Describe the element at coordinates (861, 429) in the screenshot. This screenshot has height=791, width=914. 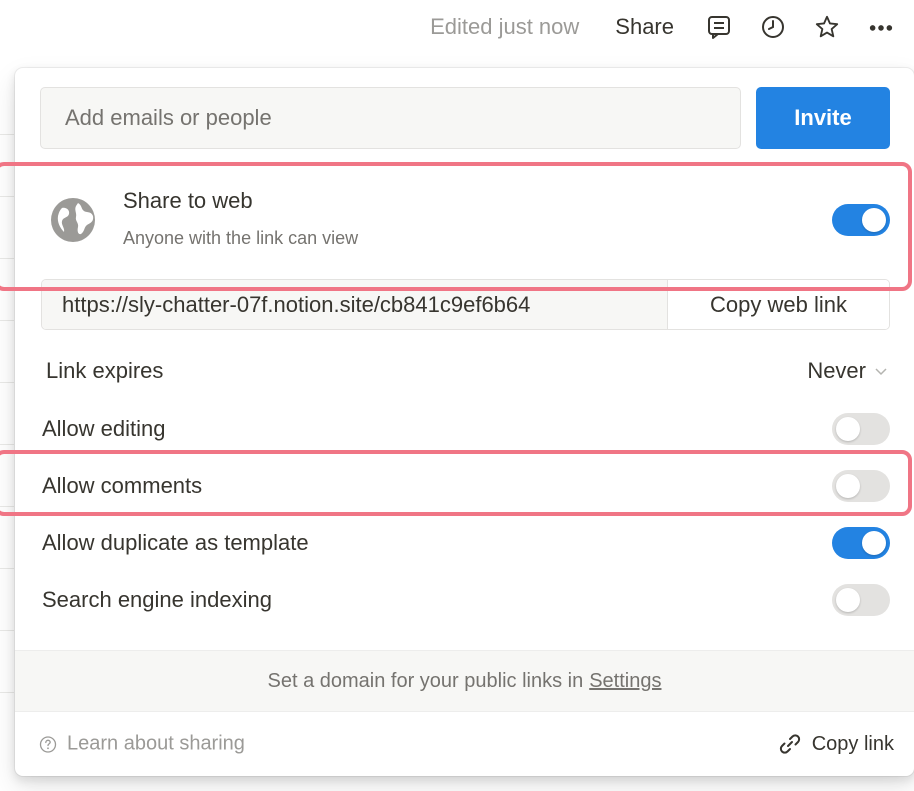
I see `allow-editing-toggle` at that location.